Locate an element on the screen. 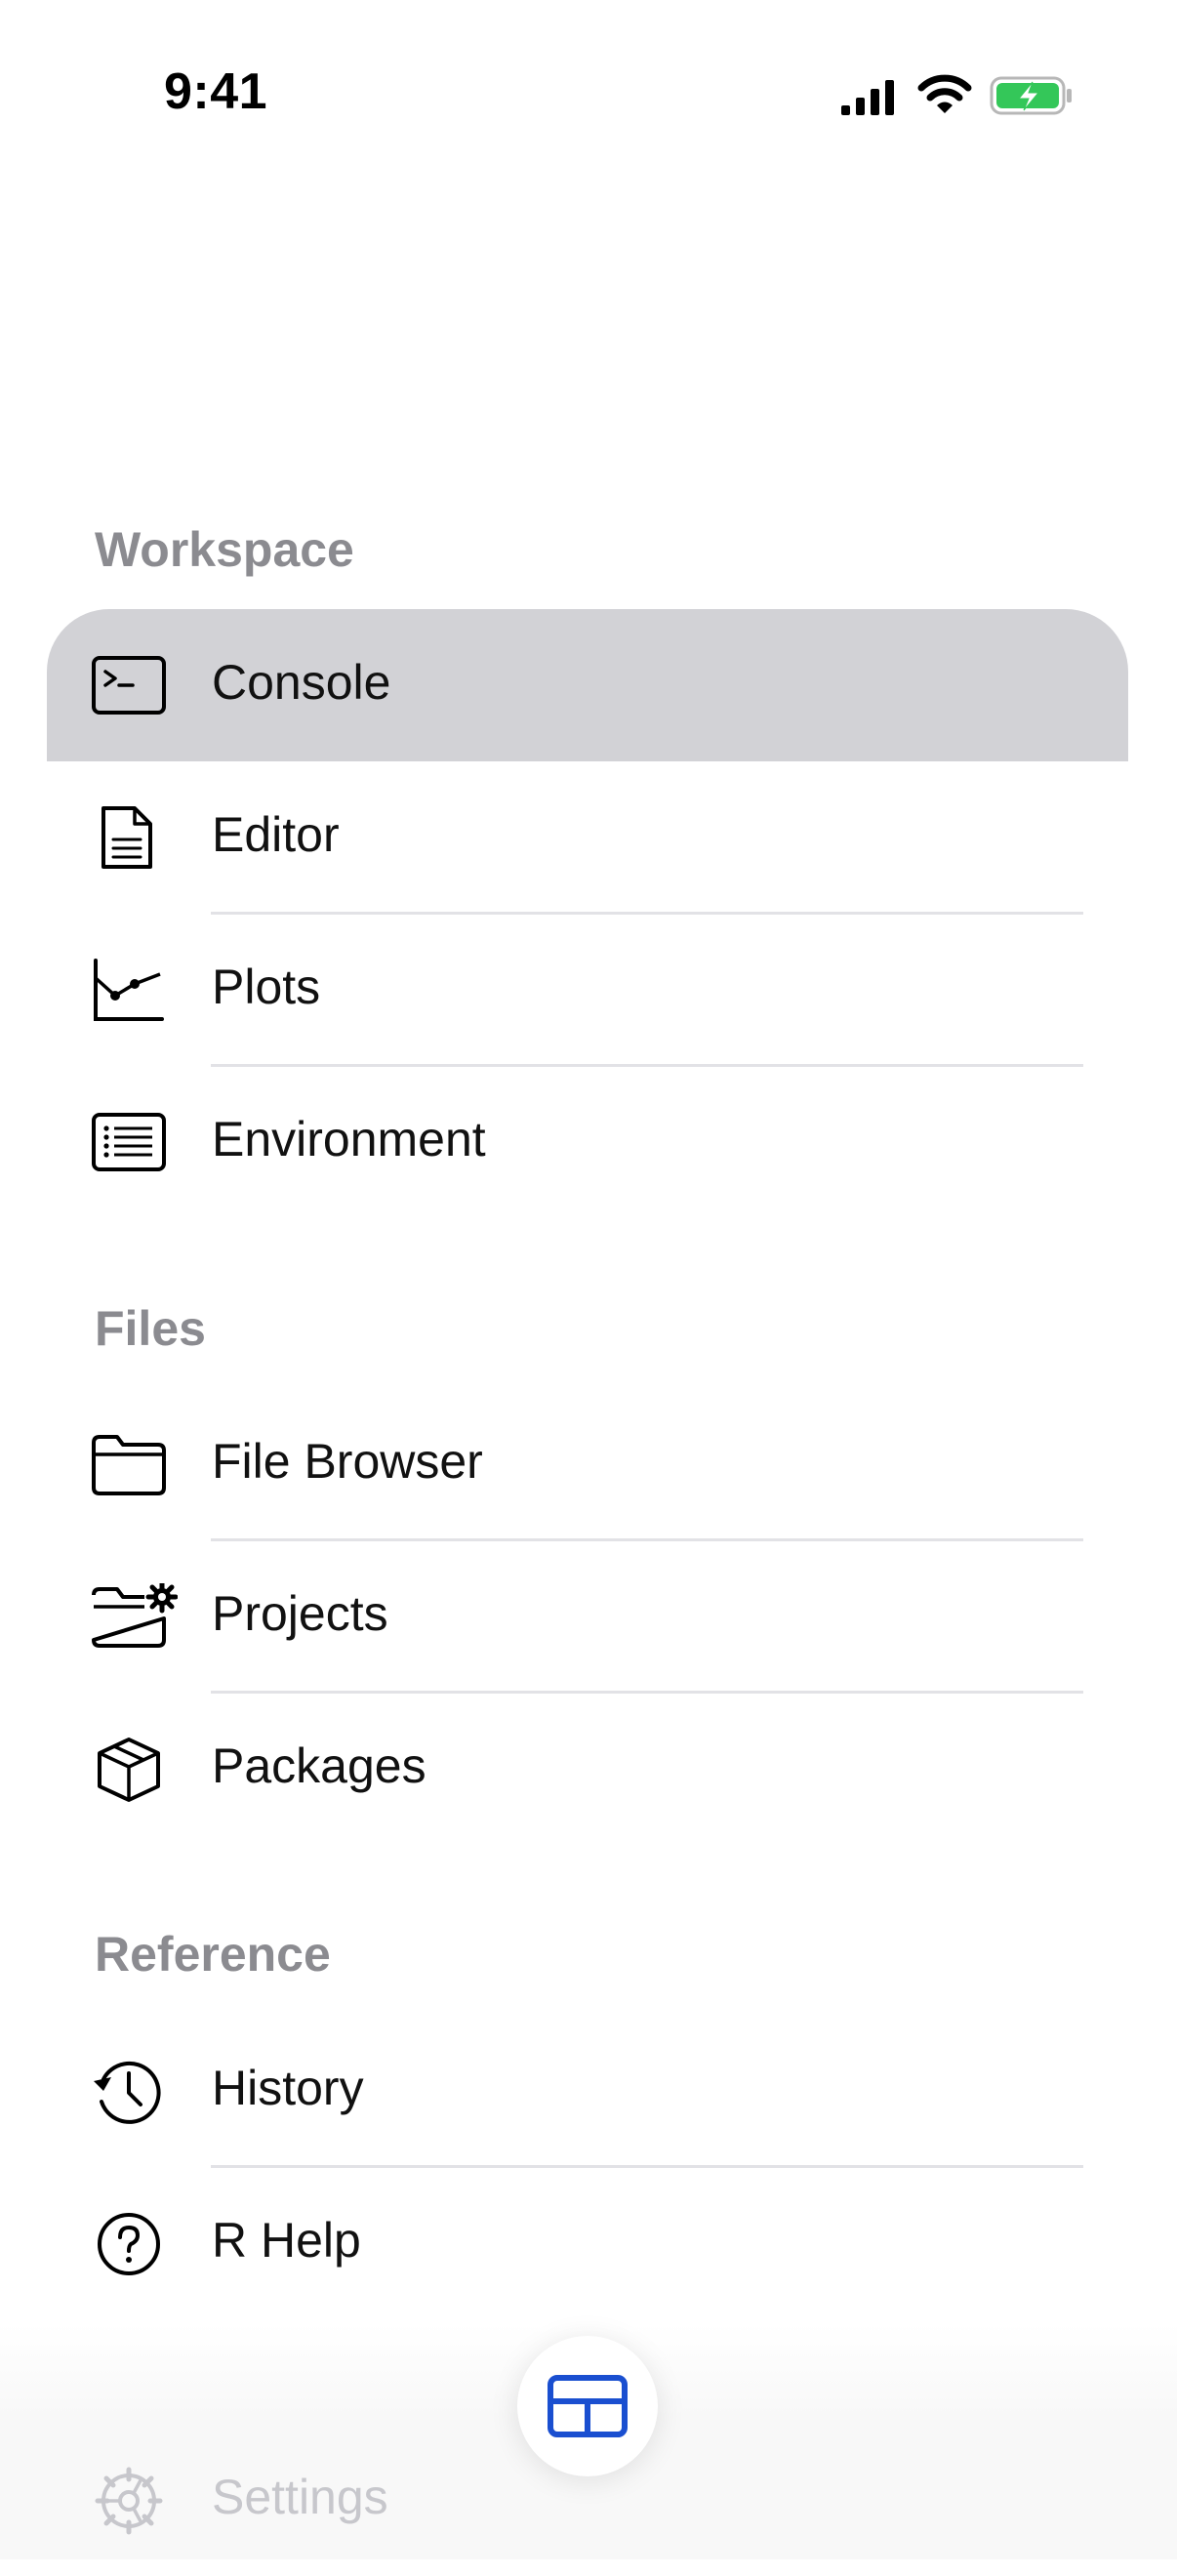 This screenshot has width=1177, height=2576. layout-toggle-button is located at coordinates (587, 2406).